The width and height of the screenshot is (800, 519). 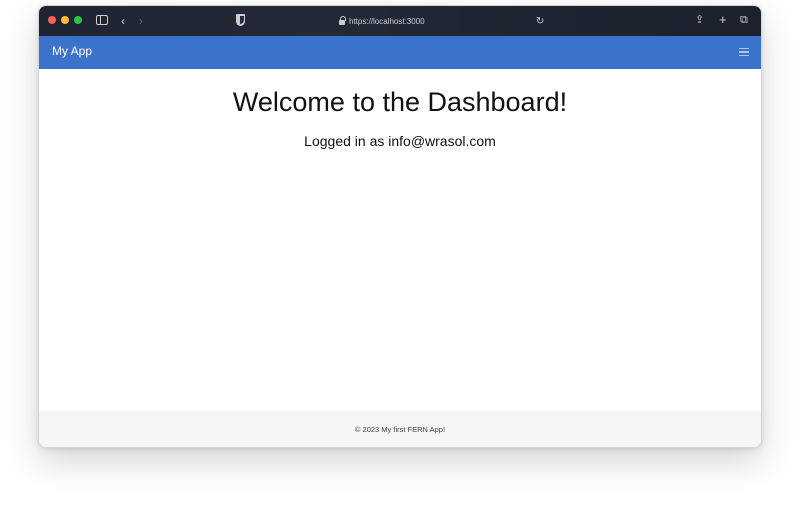 I want to click on footer-text: © 2023 My first FERN App!, so click(x=400, y=429).